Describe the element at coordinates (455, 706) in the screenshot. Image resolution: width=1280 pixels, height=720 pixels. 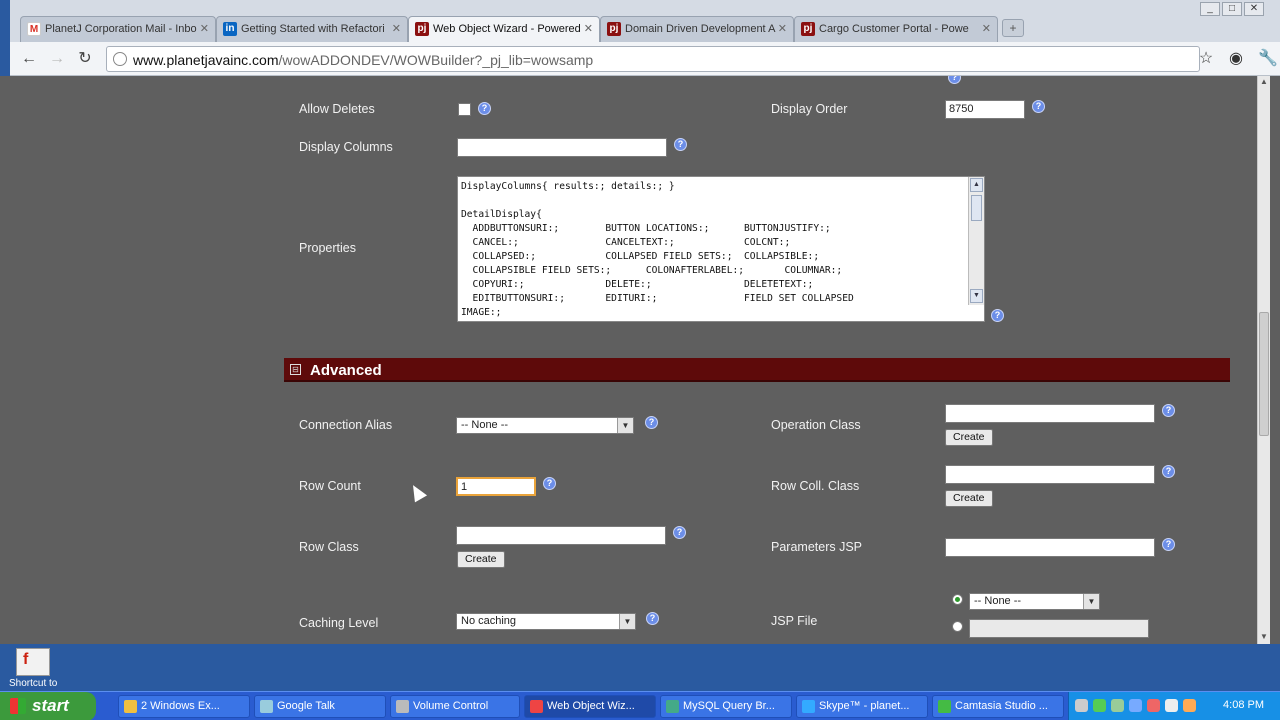
I see `taskbar-item-volume: Volume Control` at that location.